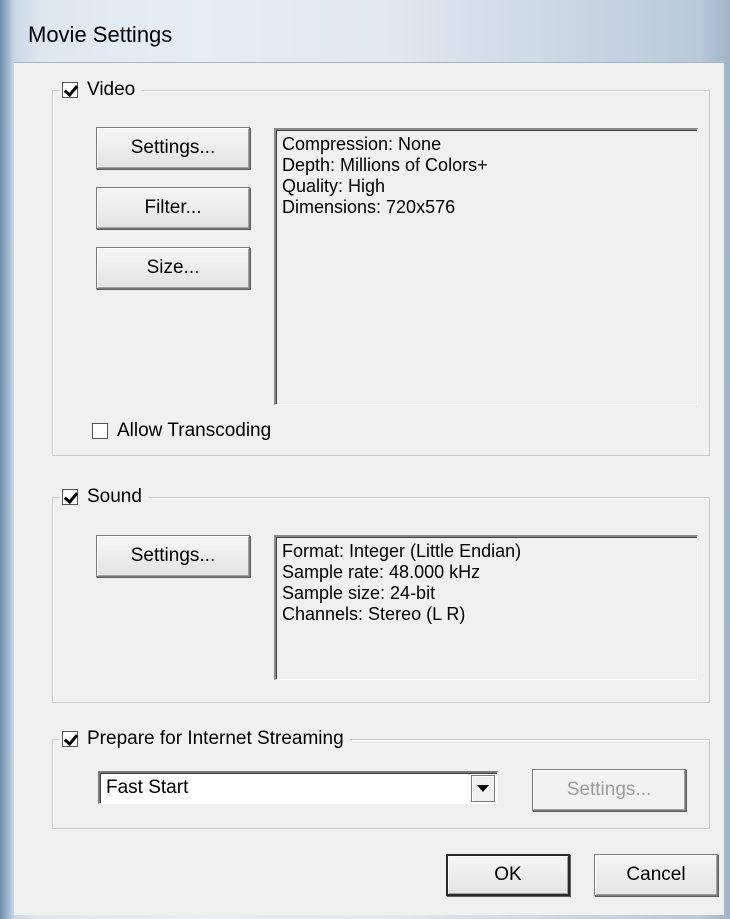 The image size is (730, 919). I want to click on streaming-mode-select: Fast Start, so click(298, 787).